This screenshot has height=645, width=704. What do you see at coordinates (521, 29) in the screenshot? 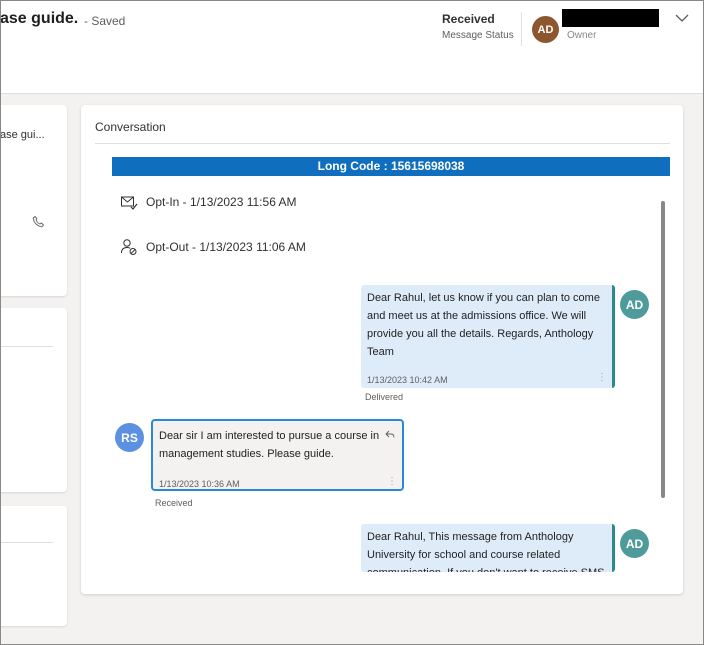
I see `header-divider` at bounding box center [521, 29].